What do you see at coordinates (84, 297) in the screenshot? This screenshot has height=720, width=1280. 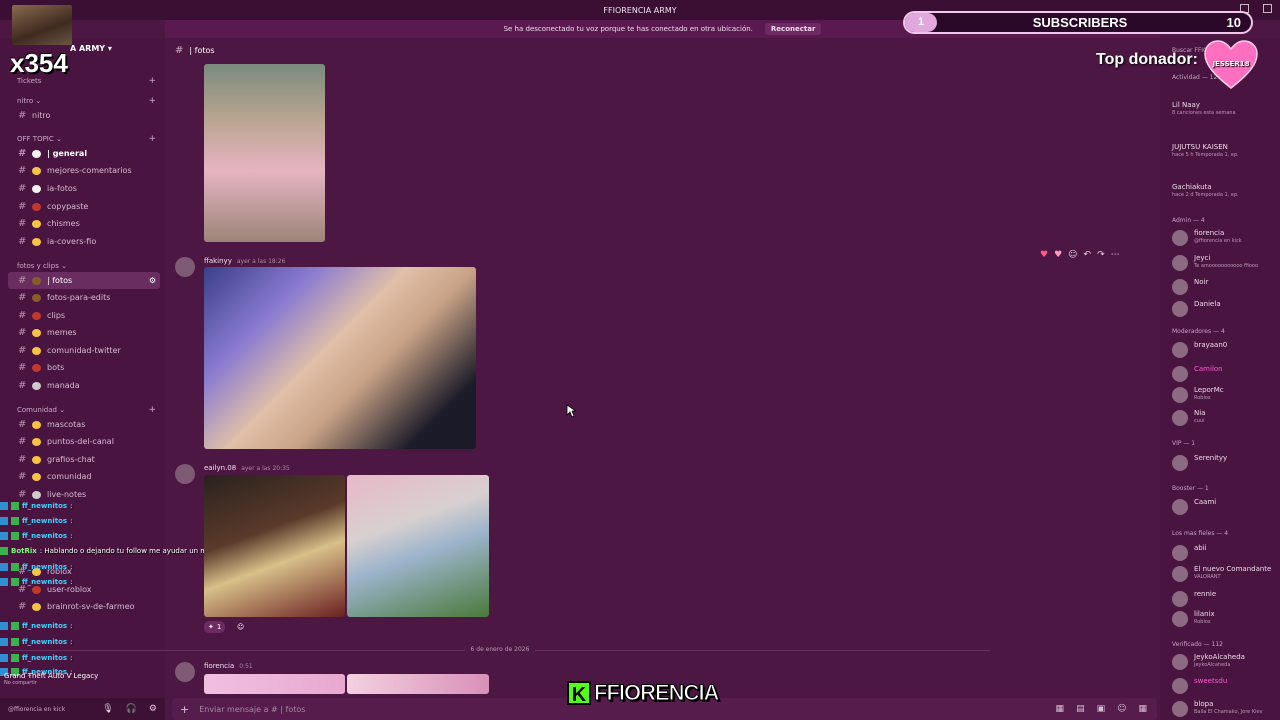 I see `channel-fotos-para-edits: # fotos-para-edits` at bounding box center [84, 297].